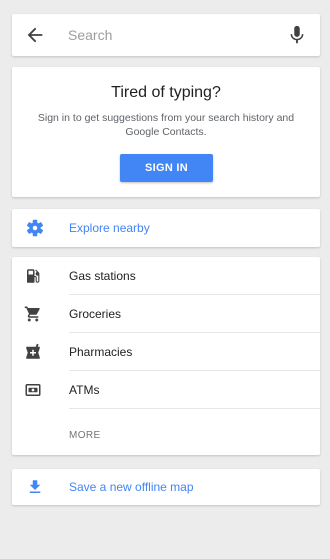 The image size is (330, 559). What do you see at coordinates (35, 228) in the screenshot?
I see `gear-icon` at bounding box center [35, 228].